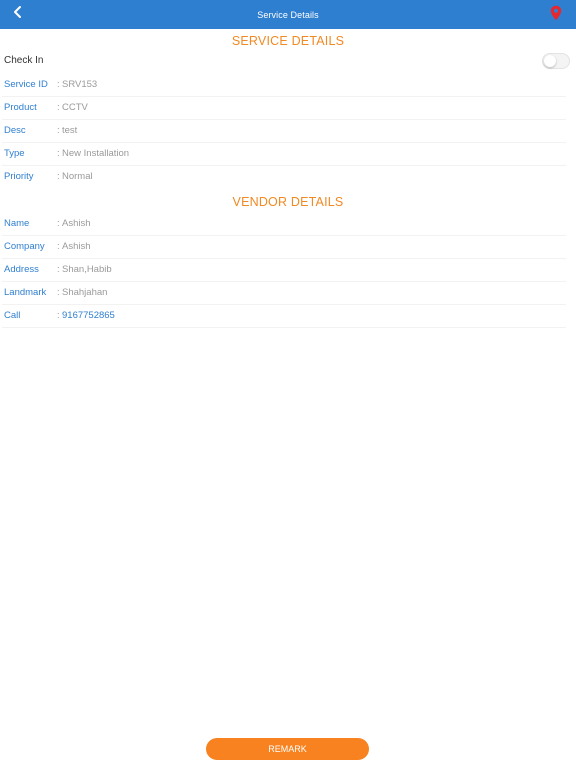  Describe the element at coordinates (288, 202) in the screenshot. I see `vendor-details-heading: VENDOR DETAILS` at that location.